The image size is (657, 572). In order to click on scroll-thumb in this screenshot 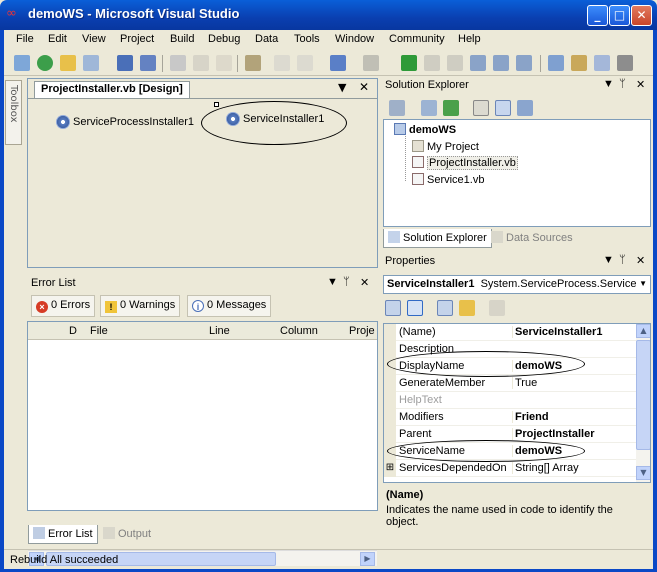, I will do `click(643, 395)`.